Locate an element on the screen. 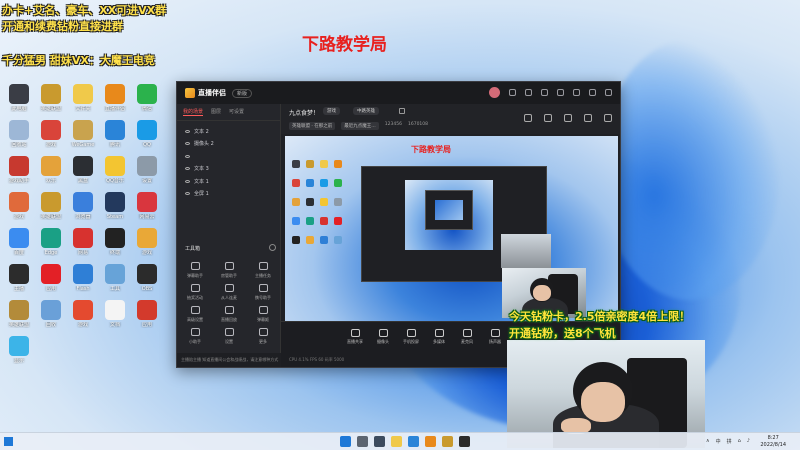 Image resolution: width=800 pixels, height=450 pixels. desktop-icon: 腾讯 is located at coordinates (115, 134).